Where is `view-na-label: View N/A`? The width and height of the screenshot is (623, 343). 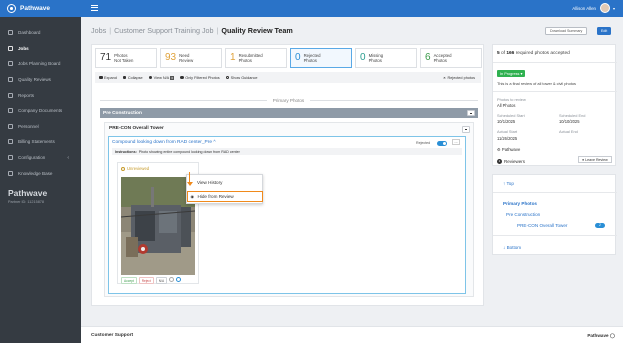 view-na-label: View N/A is located at coordinates (161, 77).